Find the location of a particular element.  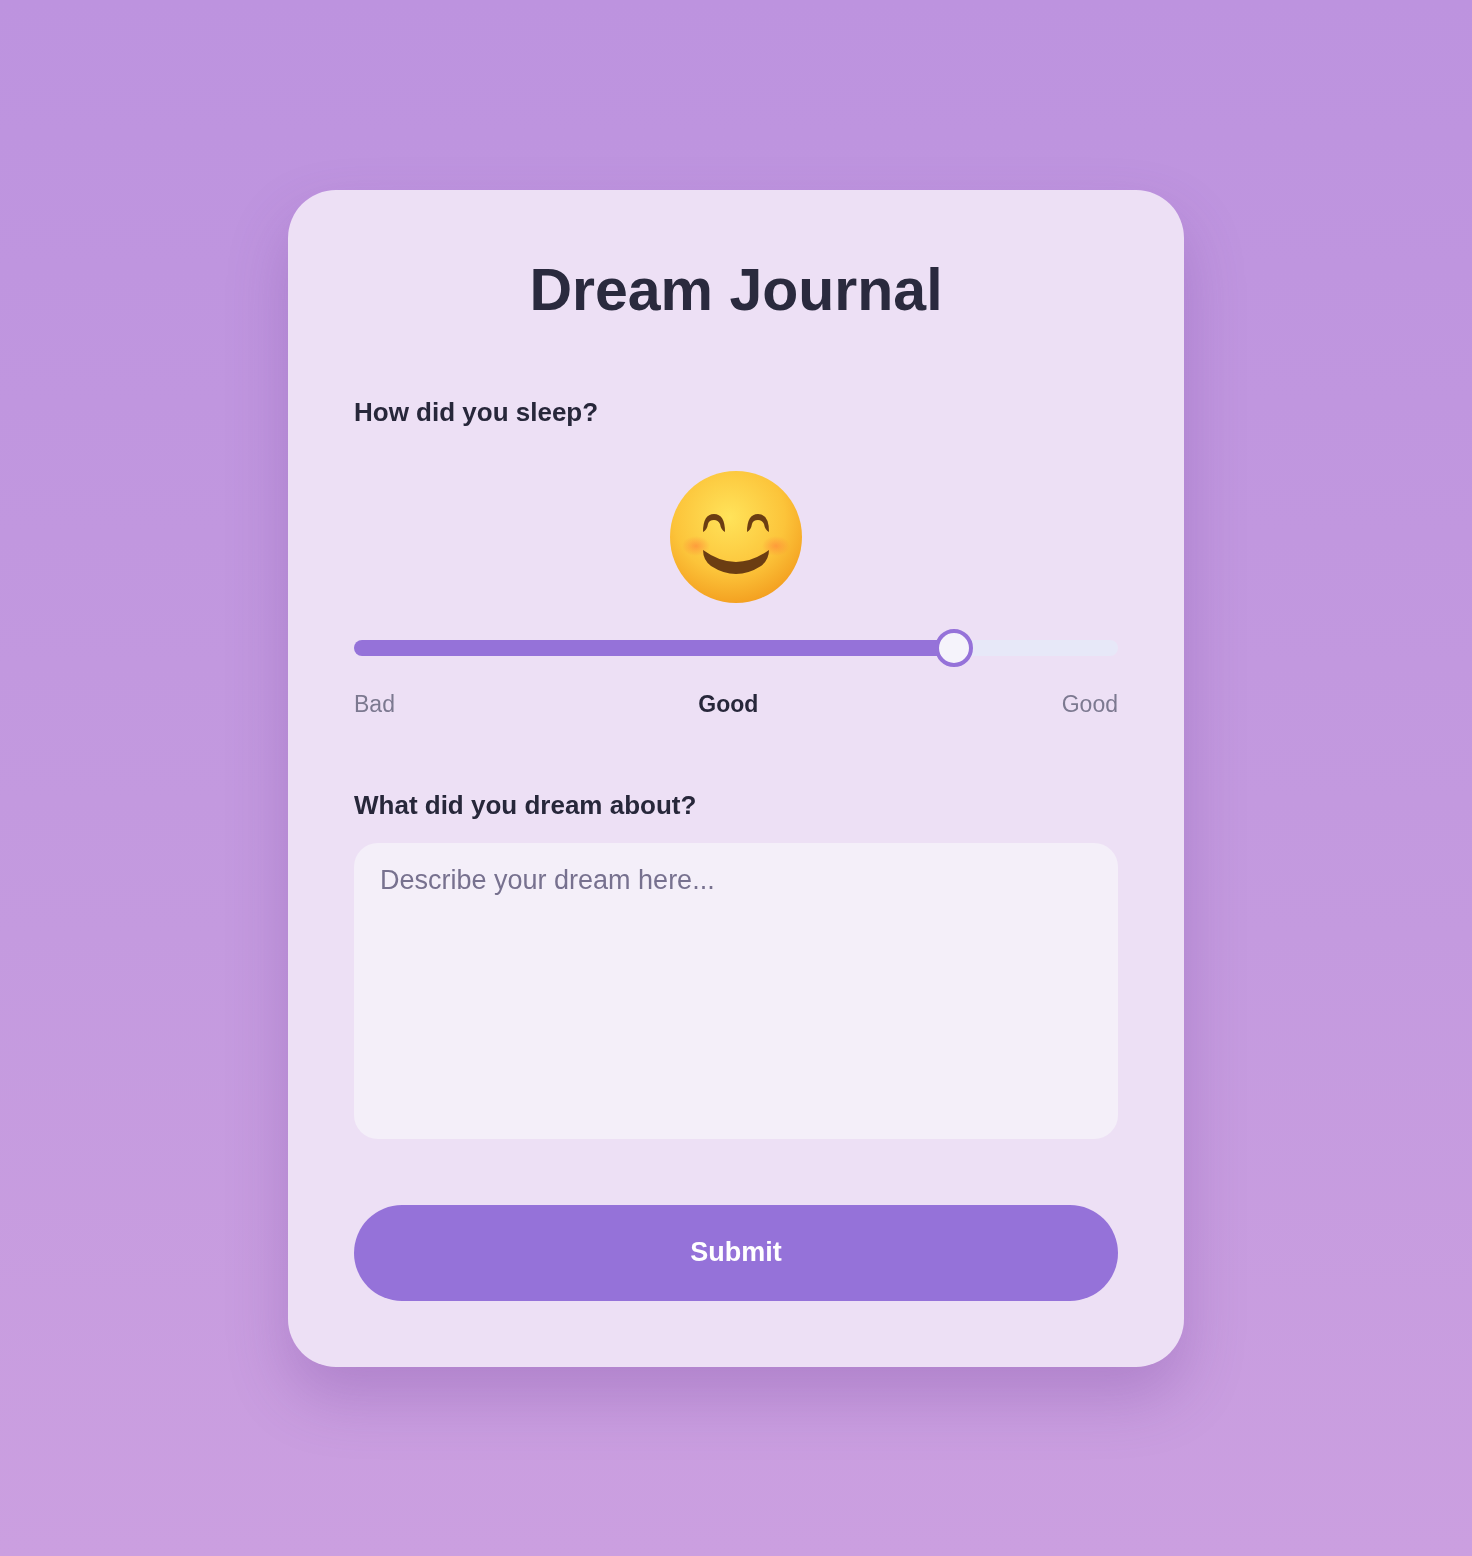

slider-thumb is located at coordinates (953, 647).